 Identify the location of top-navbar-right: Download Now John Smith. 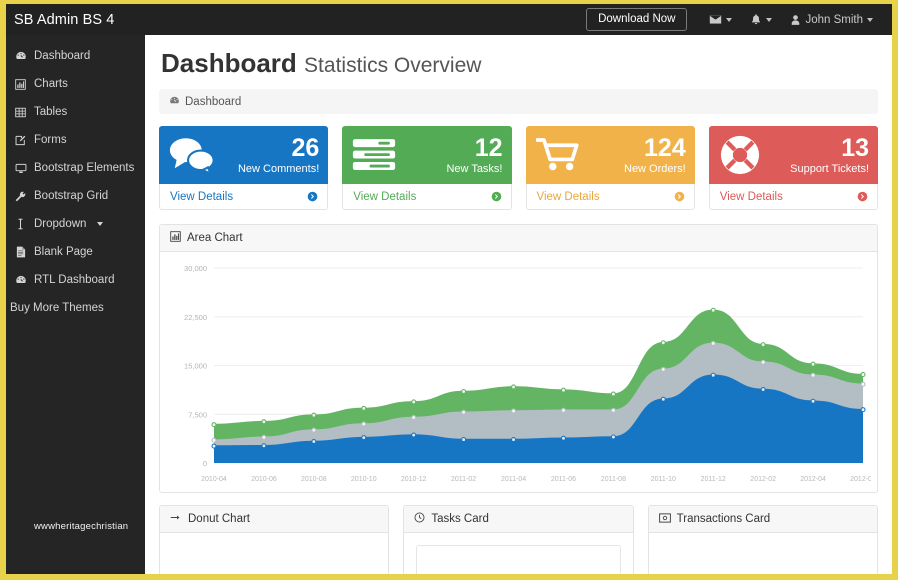
(739, 19).